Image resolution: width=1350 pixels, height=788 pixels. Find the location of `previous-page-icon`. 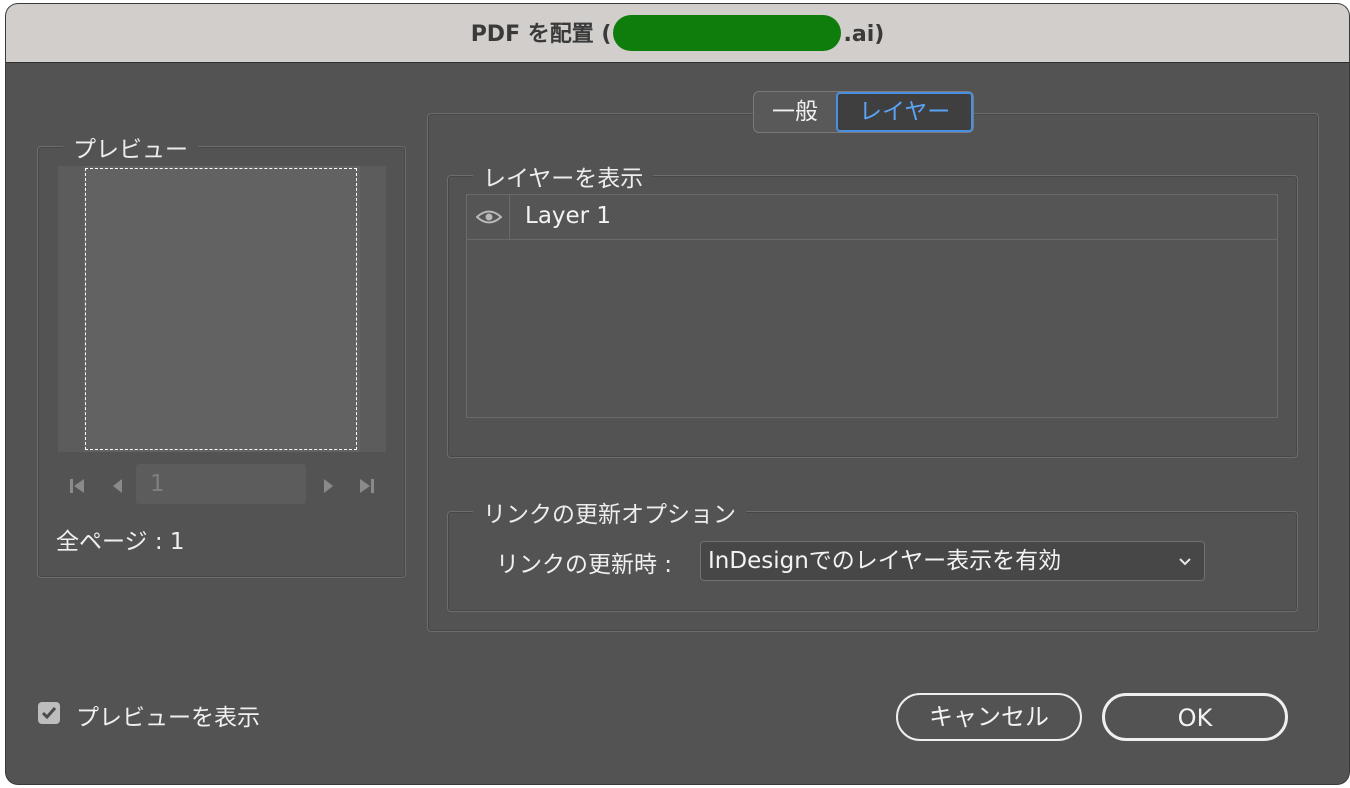

previous-page-icon is located at coordinates (118, 486).